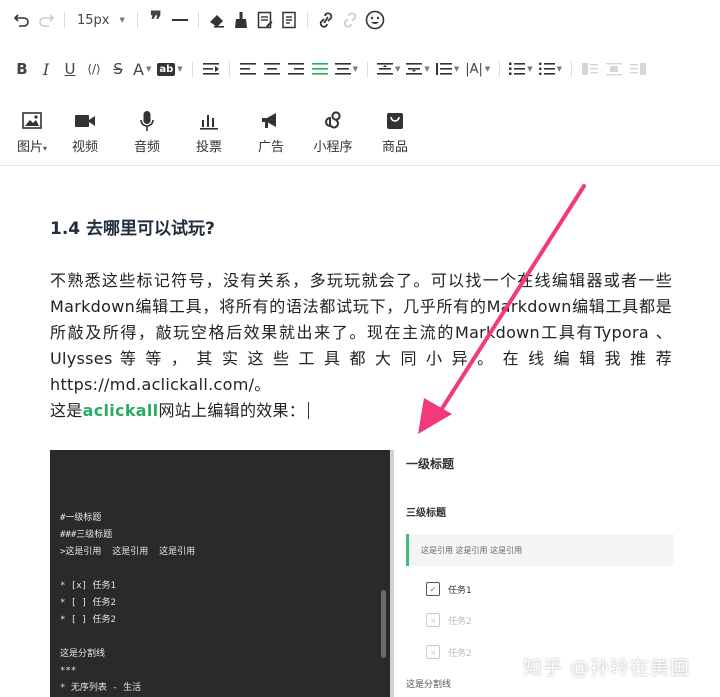 The width and height of the screenshot is (720, 697). I want to click on mini-program-icon, so click(333, 119).